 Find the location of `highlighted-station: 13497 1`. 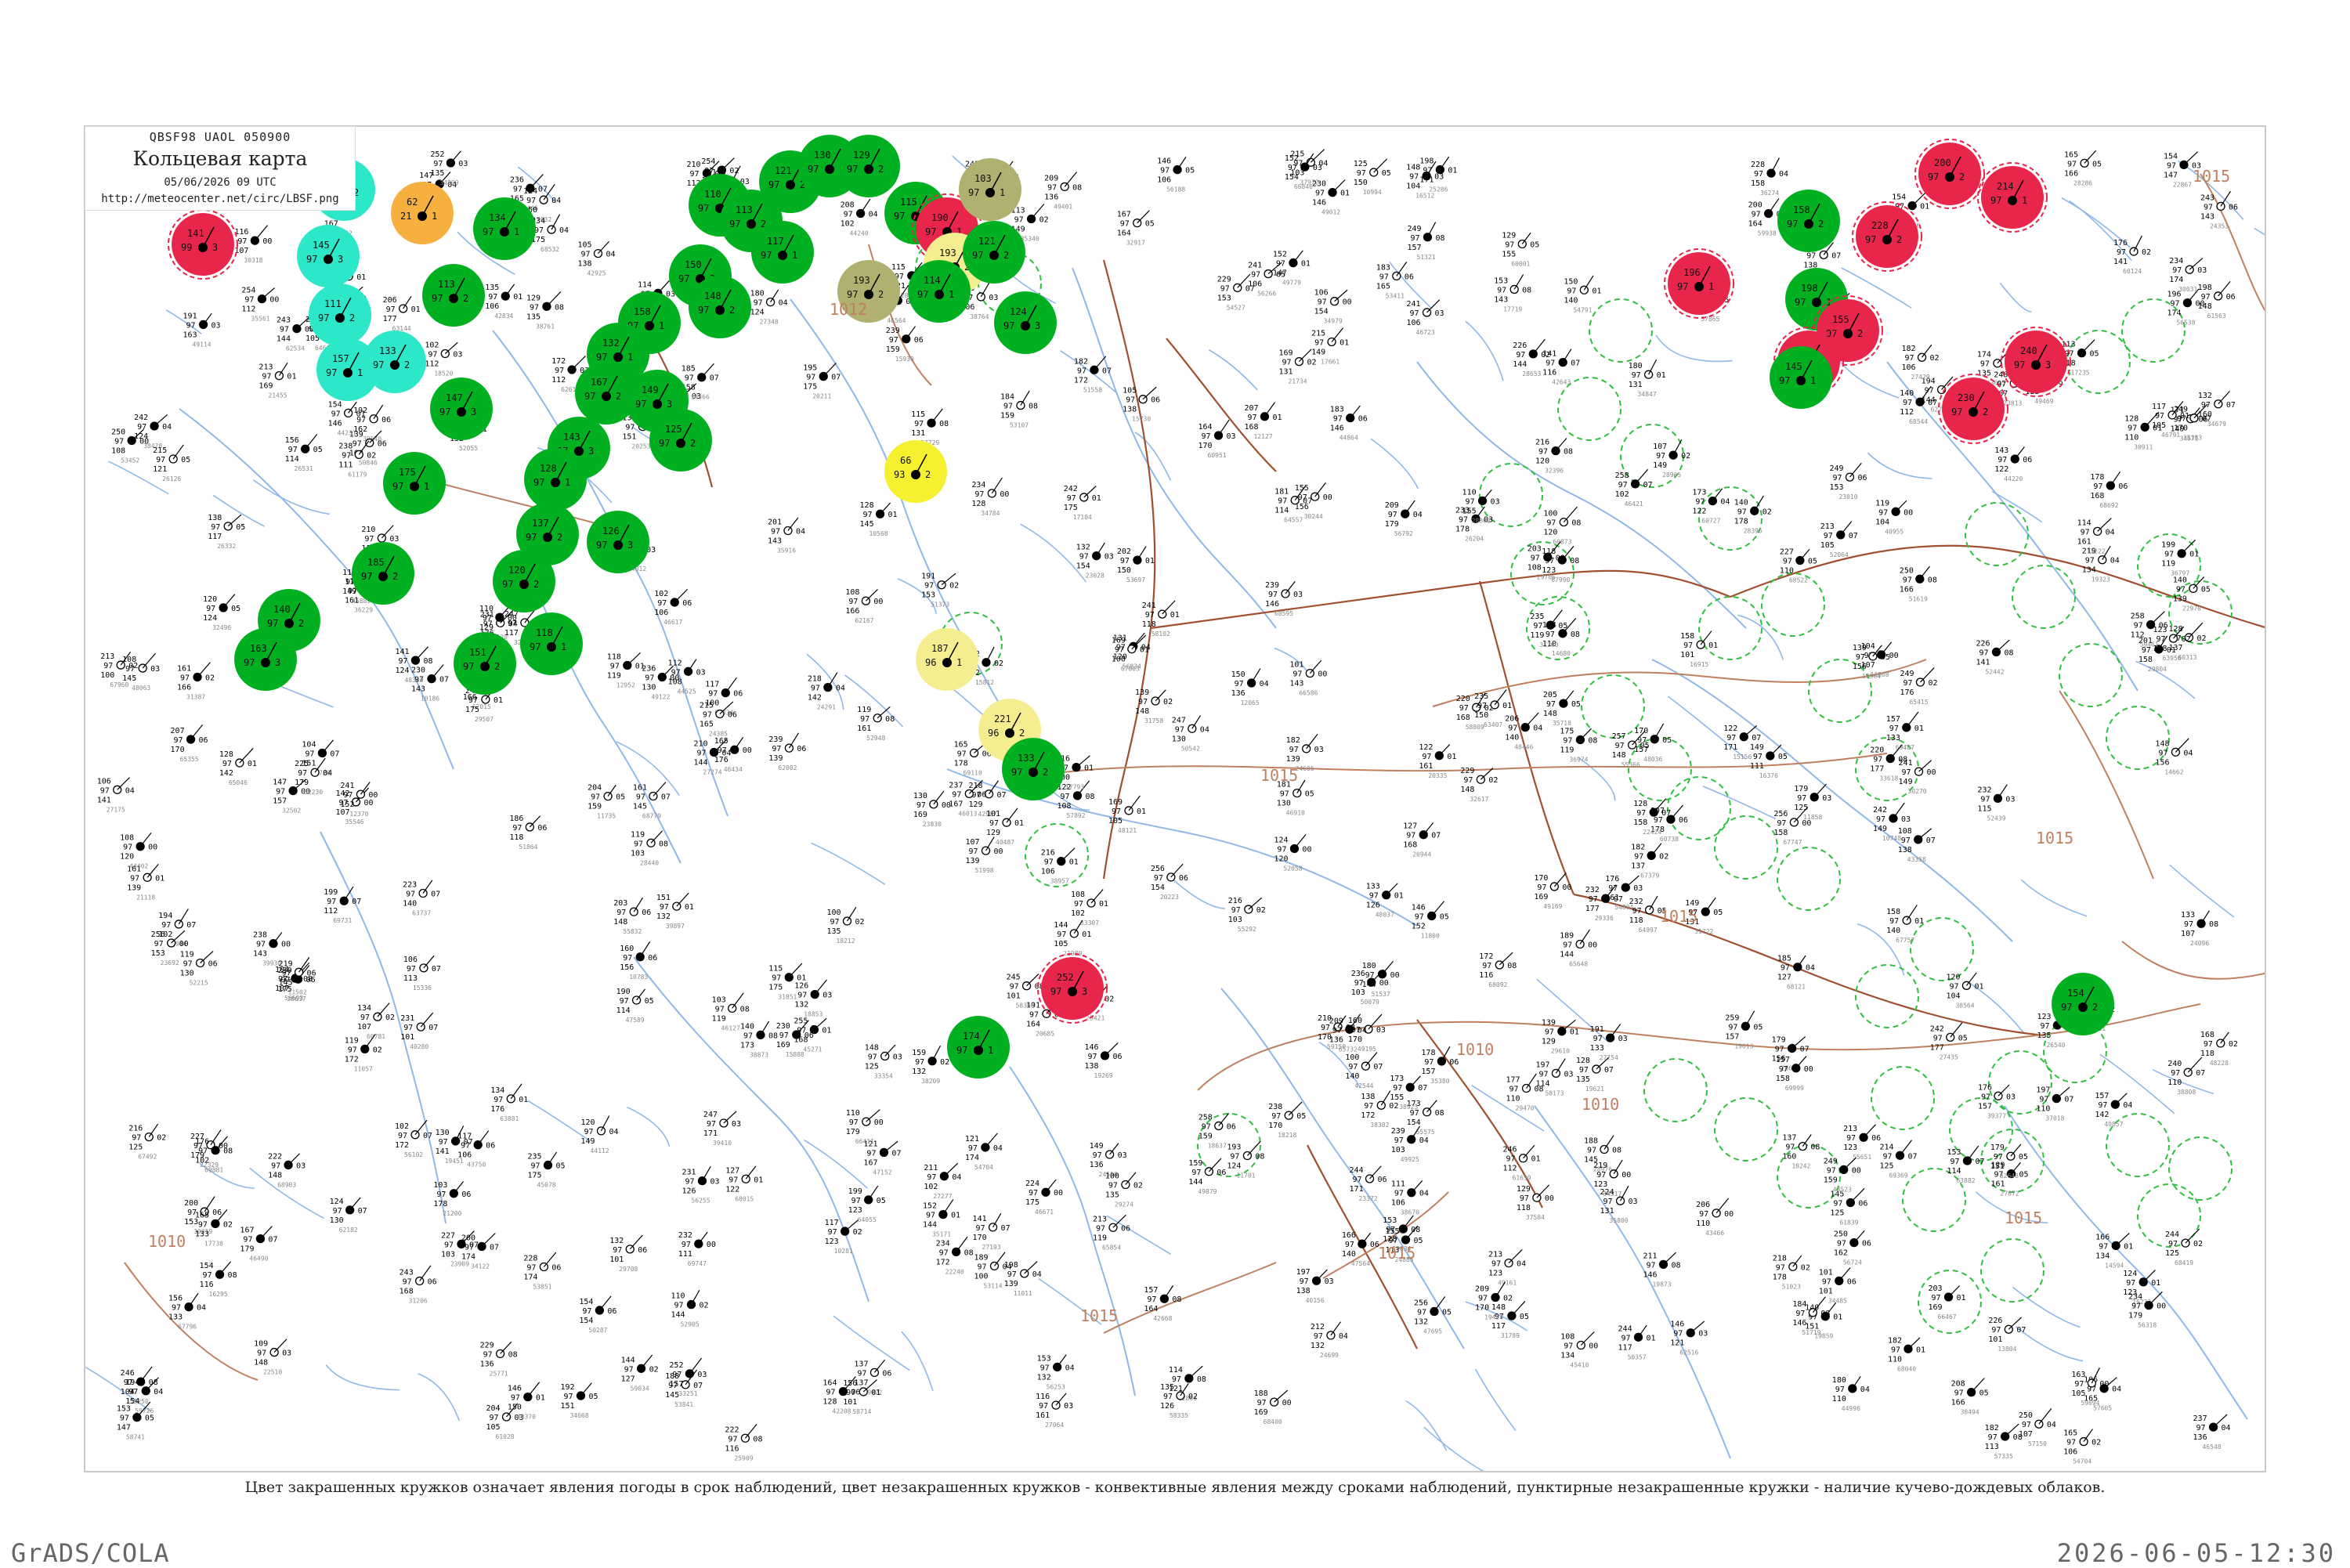

highlighted-station: 13497 1 is located at coordinates (505, 228).